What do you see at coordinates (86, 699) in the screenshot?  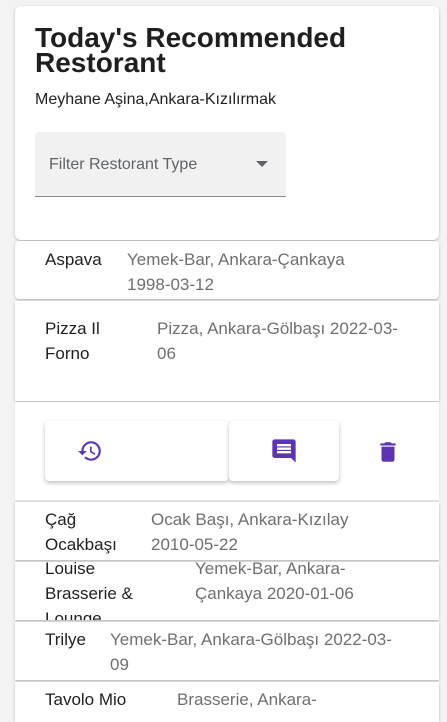 I see `restaurant-name: Tavolo Mio` at bounding box center [86, 699].